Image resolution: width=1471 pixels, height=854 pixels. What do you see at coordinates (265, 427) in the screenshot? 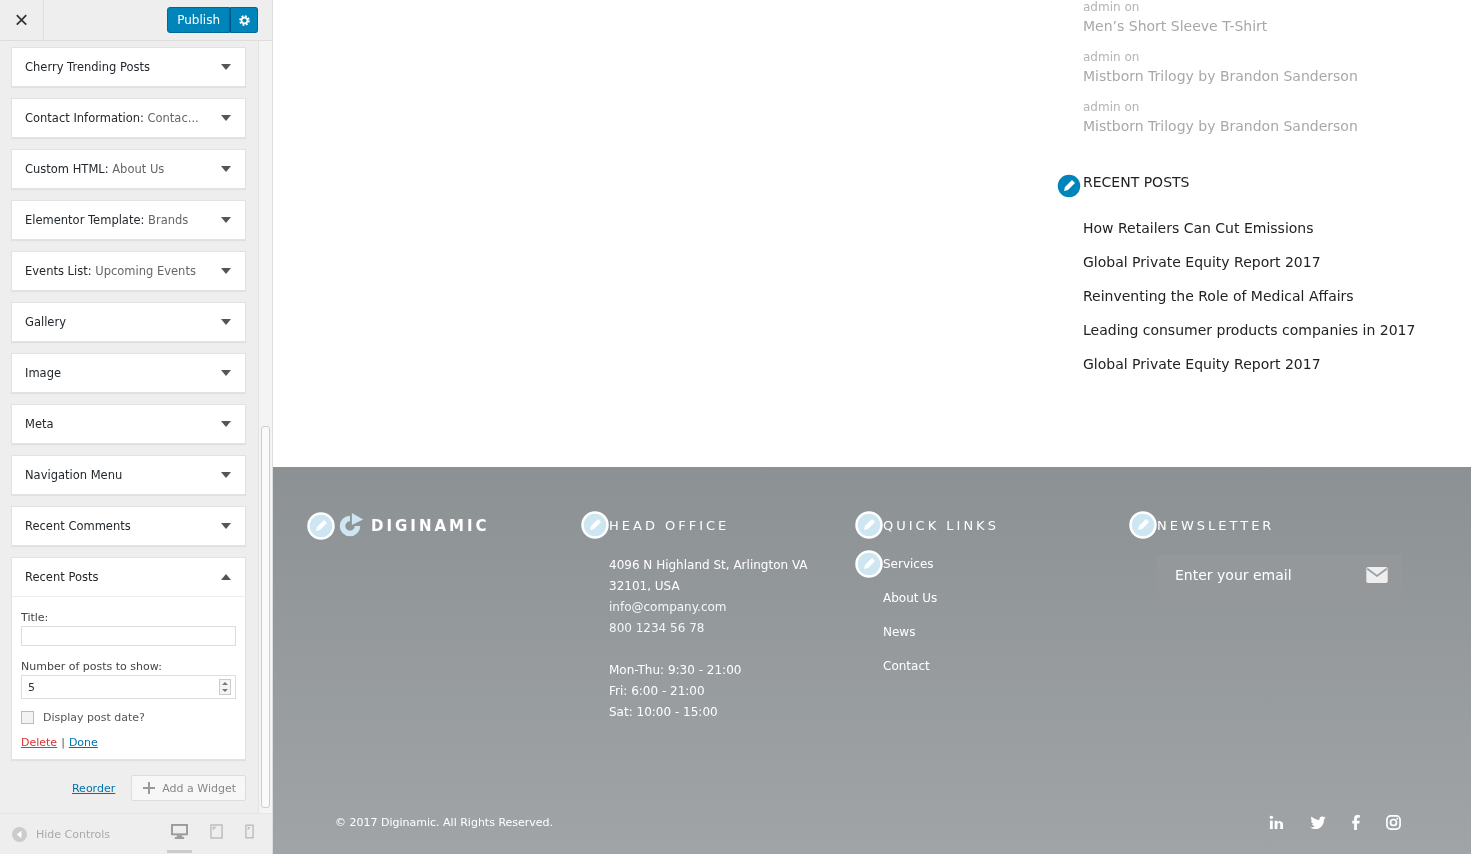
I see `scrollbar` at bounding box center [265, 427].